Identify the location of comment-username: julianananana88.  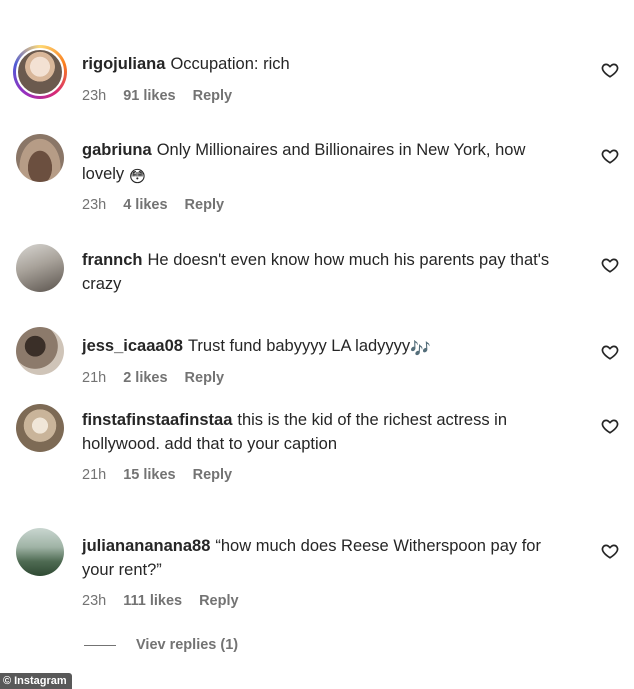
(146, 546).